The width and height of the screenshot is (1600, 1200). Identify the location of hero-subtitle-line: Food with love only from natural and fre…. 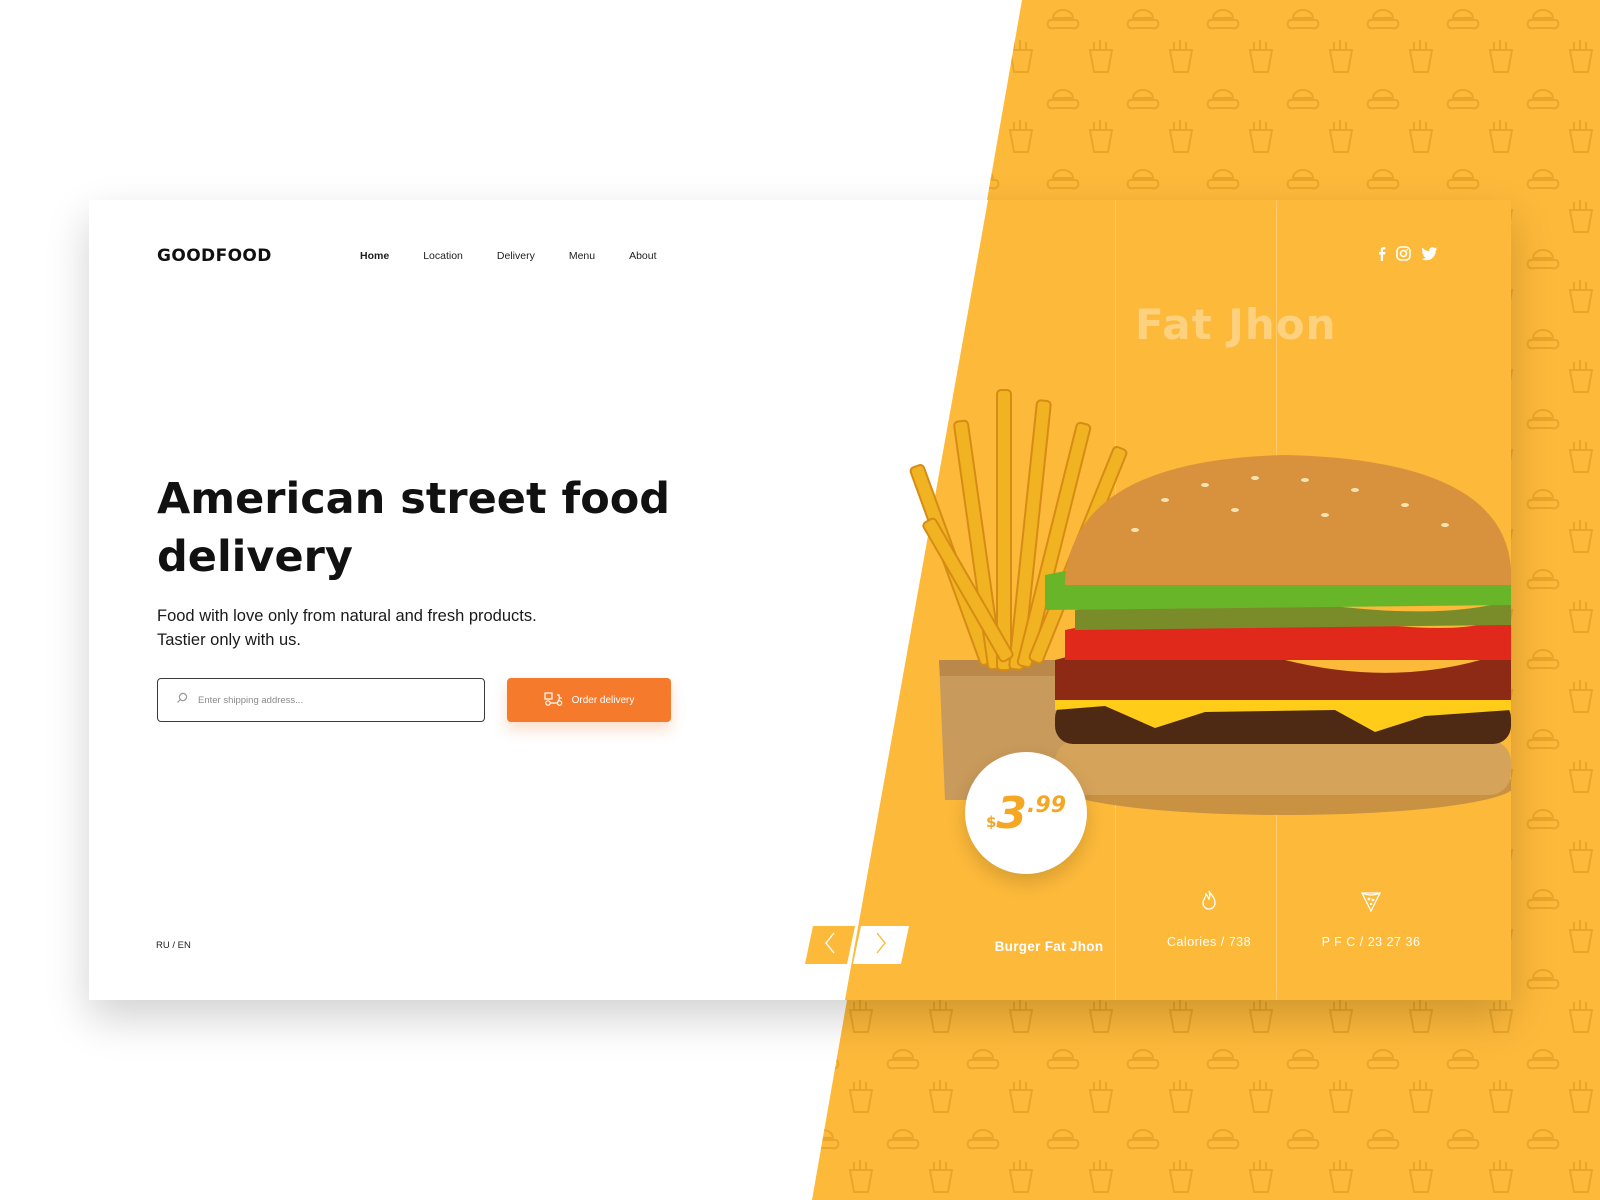
(347, 616).